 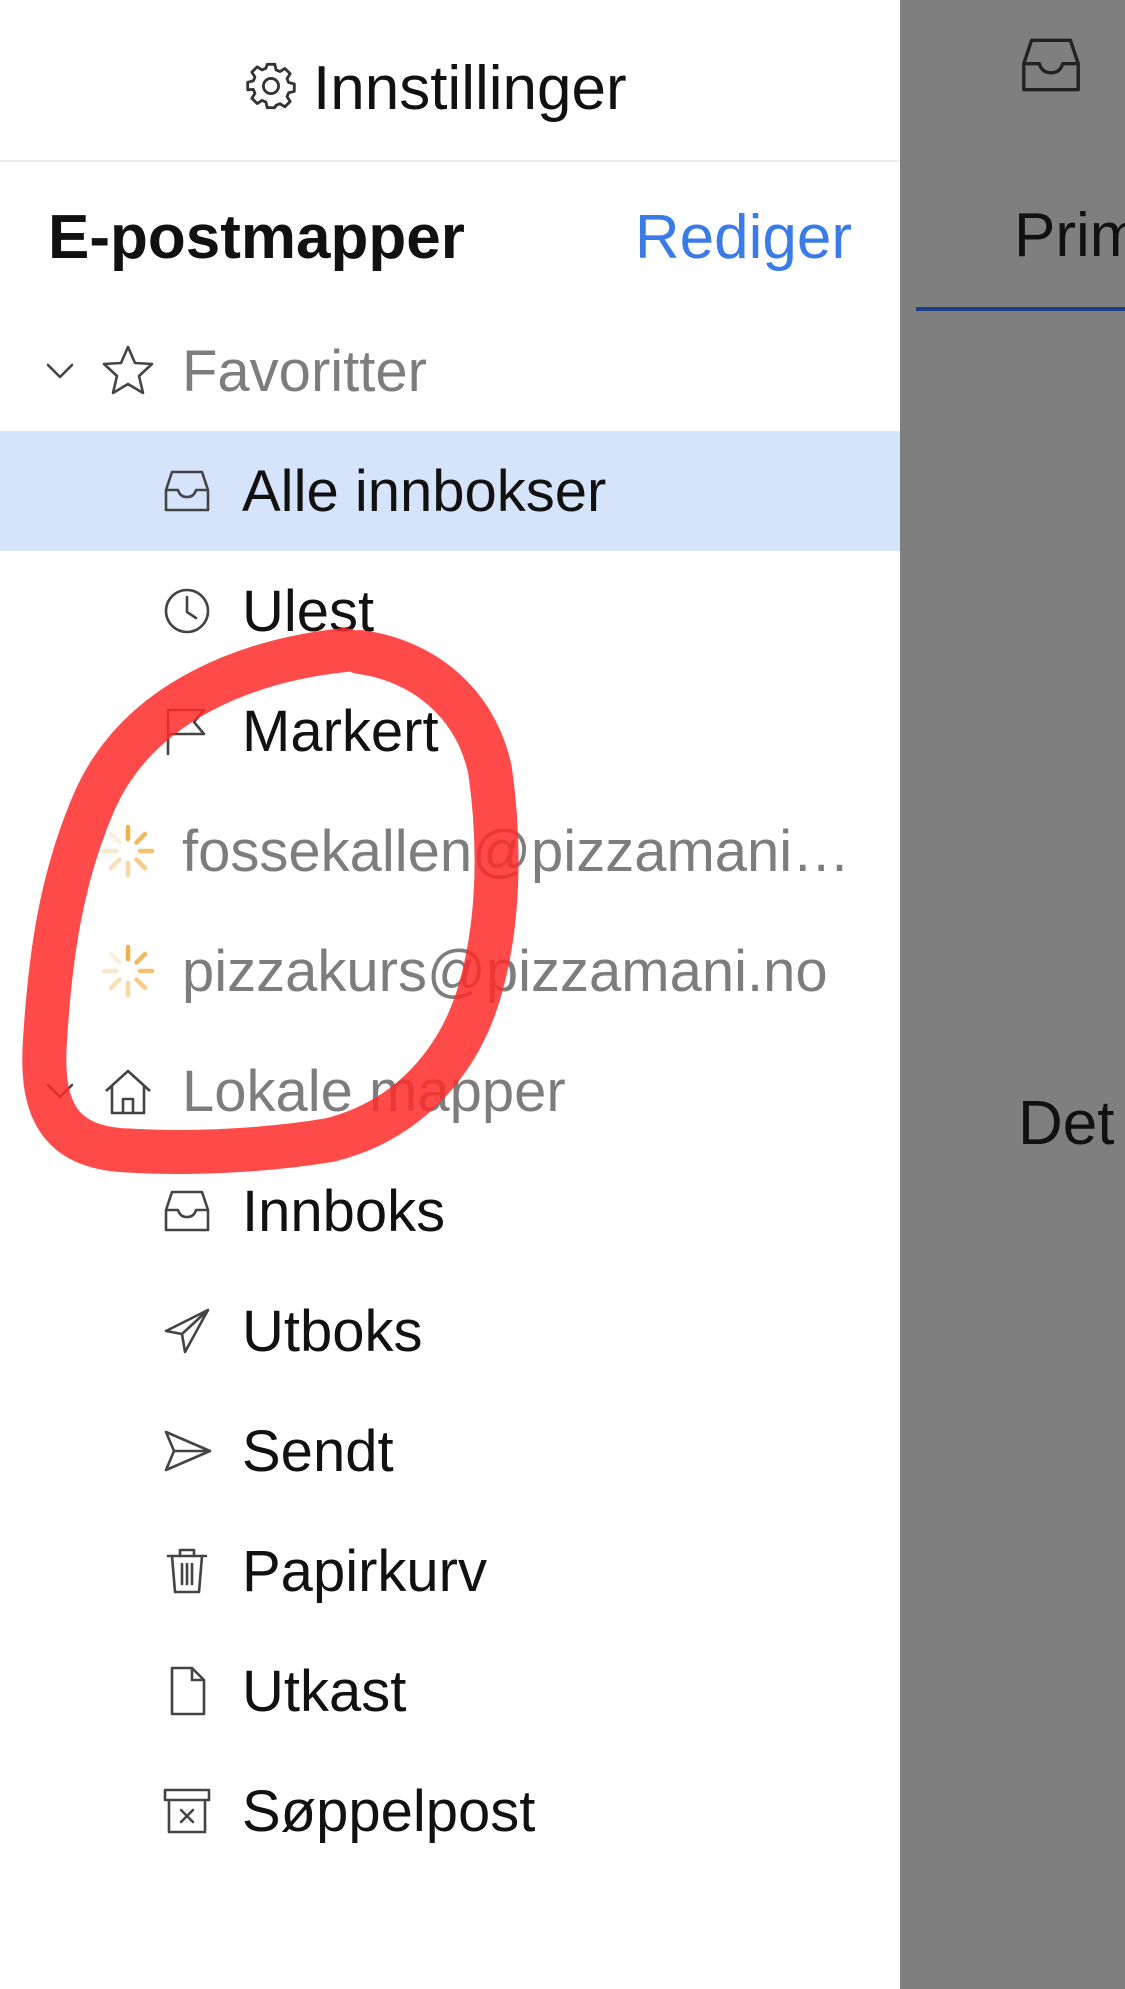 I want to click on empty-state-text: Det, so click(x=1066, y=1123).